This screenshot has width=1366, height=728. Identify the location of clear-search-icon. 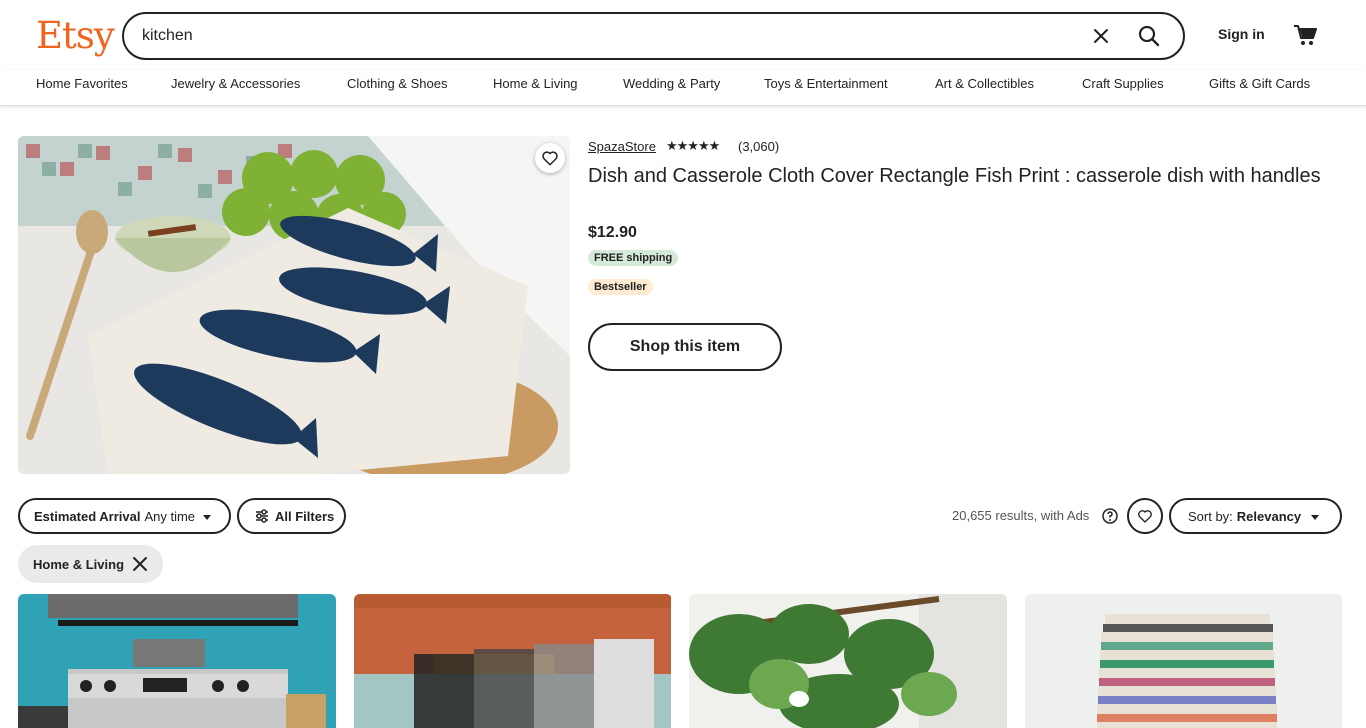
(1101, 36).